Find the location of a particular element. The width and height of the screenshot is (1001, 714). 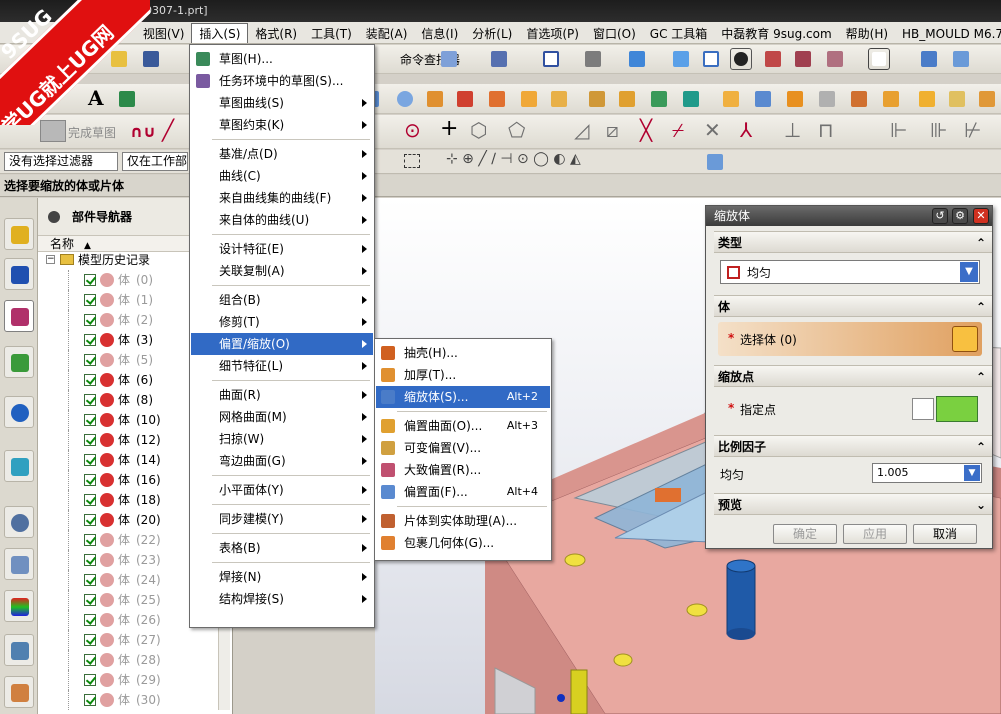

insert-menu-item: 基准/点(D) is located at coordinates (282, 154).